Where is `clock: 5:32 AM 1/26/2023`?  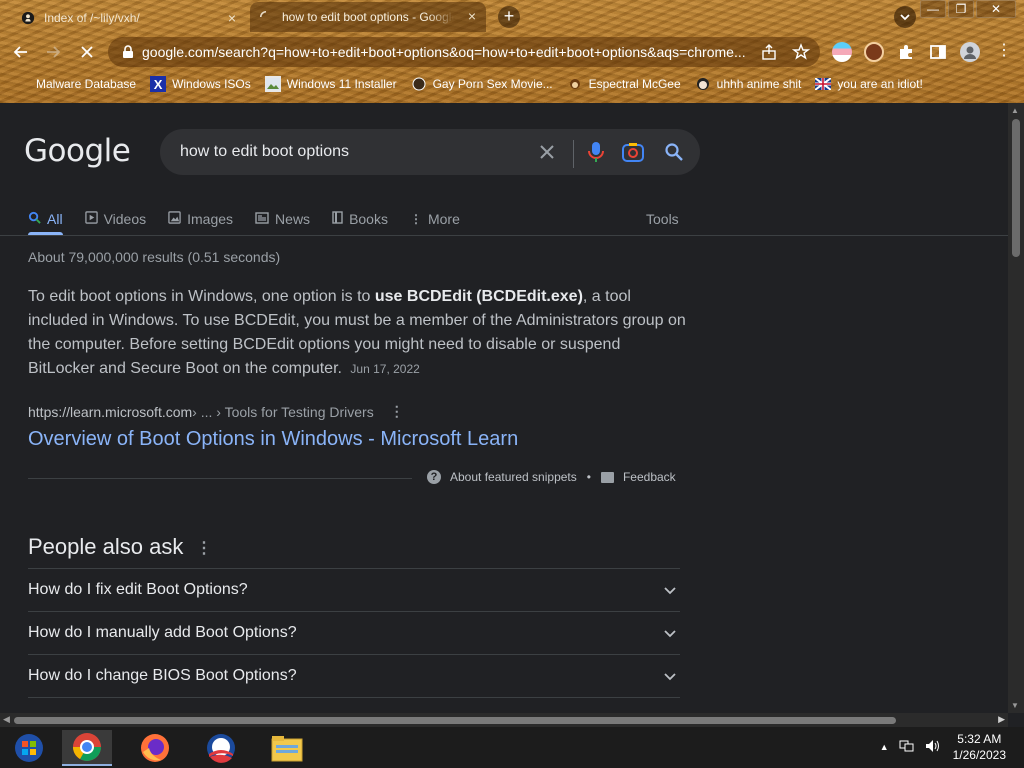
clock: 5:32 AM 1/26/2023 is located at coordinates (979, 747).